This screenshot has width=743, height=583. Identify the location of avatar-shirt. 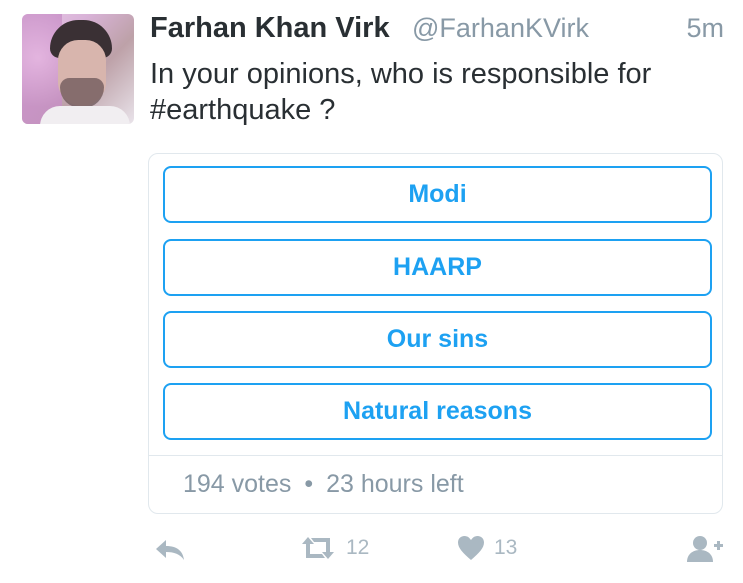
(85, 115).